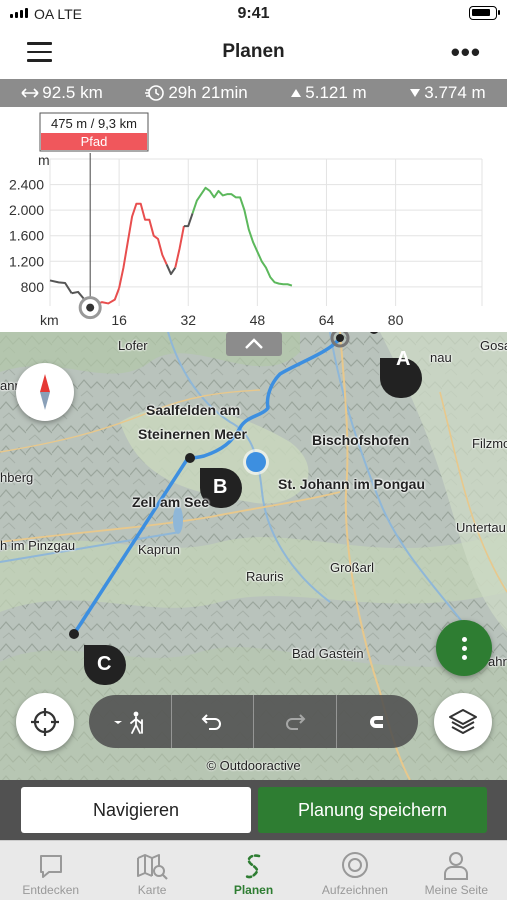 The image size is (507, 900). I want to click on snap-to-path-button, so click(378, 721).